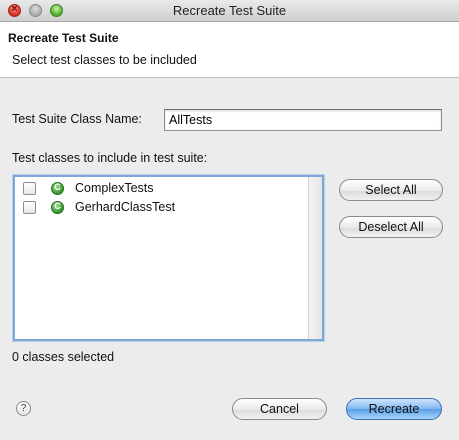 Image resolution: width=459 pixels, height=440 pixels. Describe the element at coordinates (77, 119) in the screenshot. I see `class-name-label: Test Suite Class Name:` at that location.